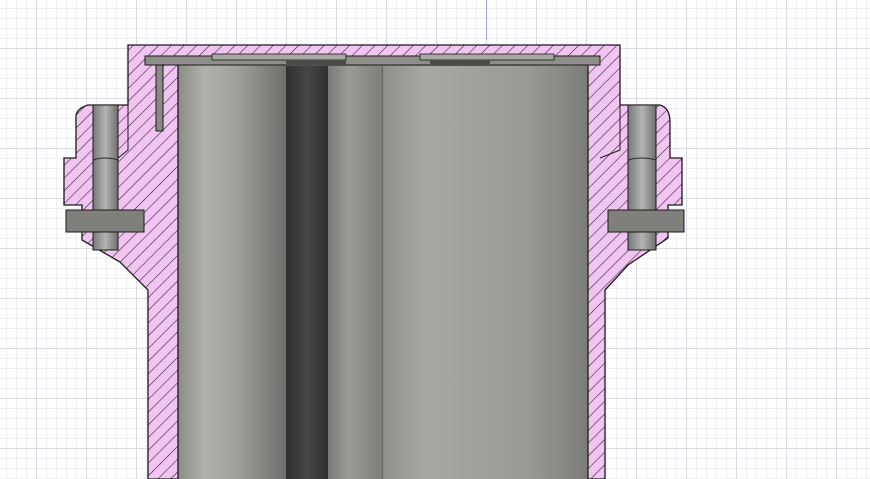 Image resolution: width=870 pixels, height=479 pixels. I want to click on lid-slot-right, so click(487, 57).